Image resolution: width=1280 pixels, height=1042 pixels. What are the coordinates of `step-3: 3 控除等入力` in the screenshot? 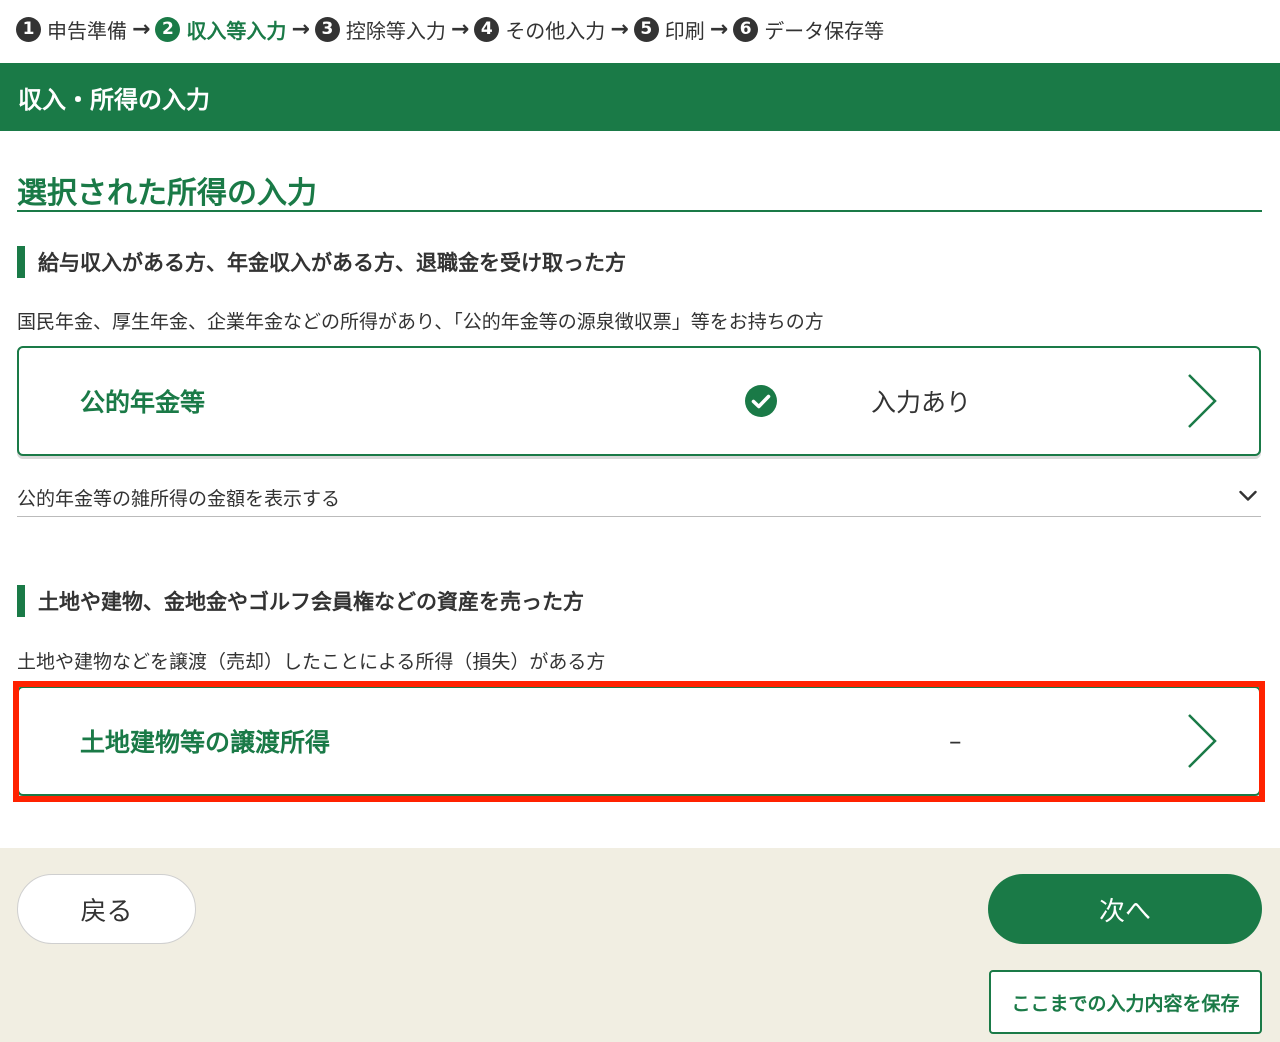 It's located at (380, 29).